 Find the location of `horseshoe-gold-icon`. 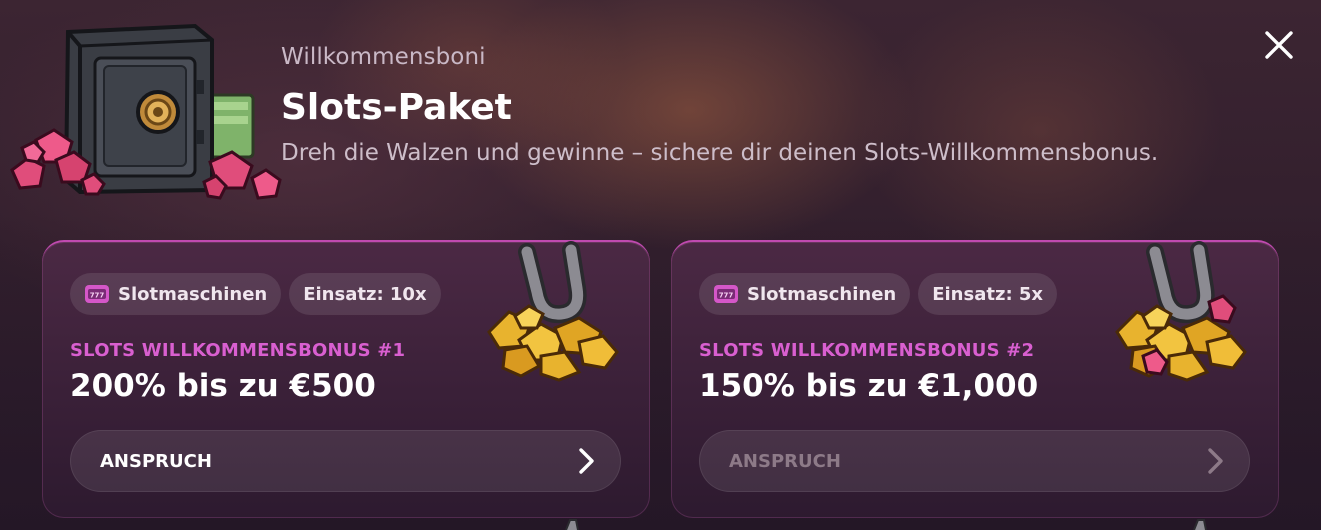

horseshoe-gold-icon is located at coordinates (553, 311).